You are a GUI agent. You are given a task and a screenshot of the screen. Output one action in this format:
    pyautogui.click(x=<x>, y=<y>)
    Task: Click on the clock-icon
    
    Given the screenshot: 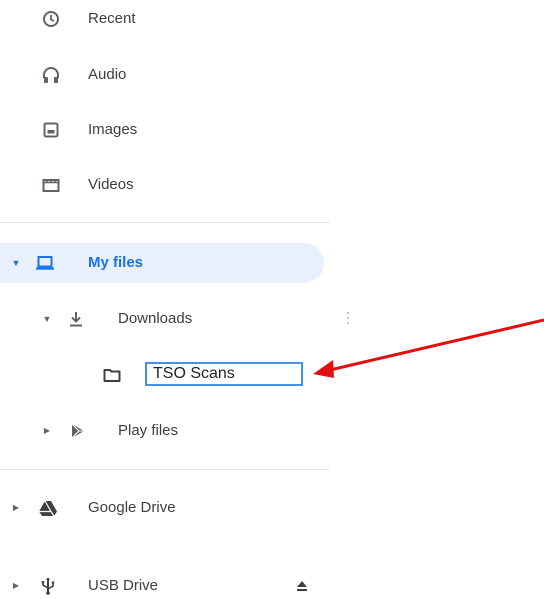 What is the action you would take?
    pyautogui.click(x=51, y=19)
    